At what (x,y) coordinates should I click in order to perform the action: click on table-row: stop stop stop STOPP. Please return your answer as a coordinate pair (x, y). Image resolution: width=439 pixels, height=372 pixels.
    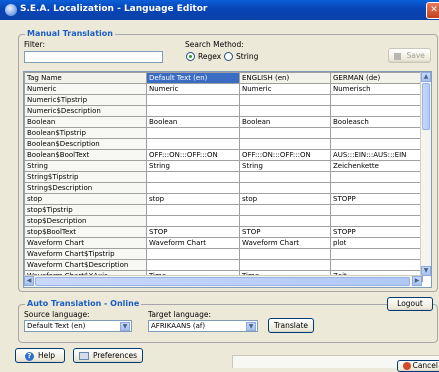
    Looking at the image, I should click on (223, 199).